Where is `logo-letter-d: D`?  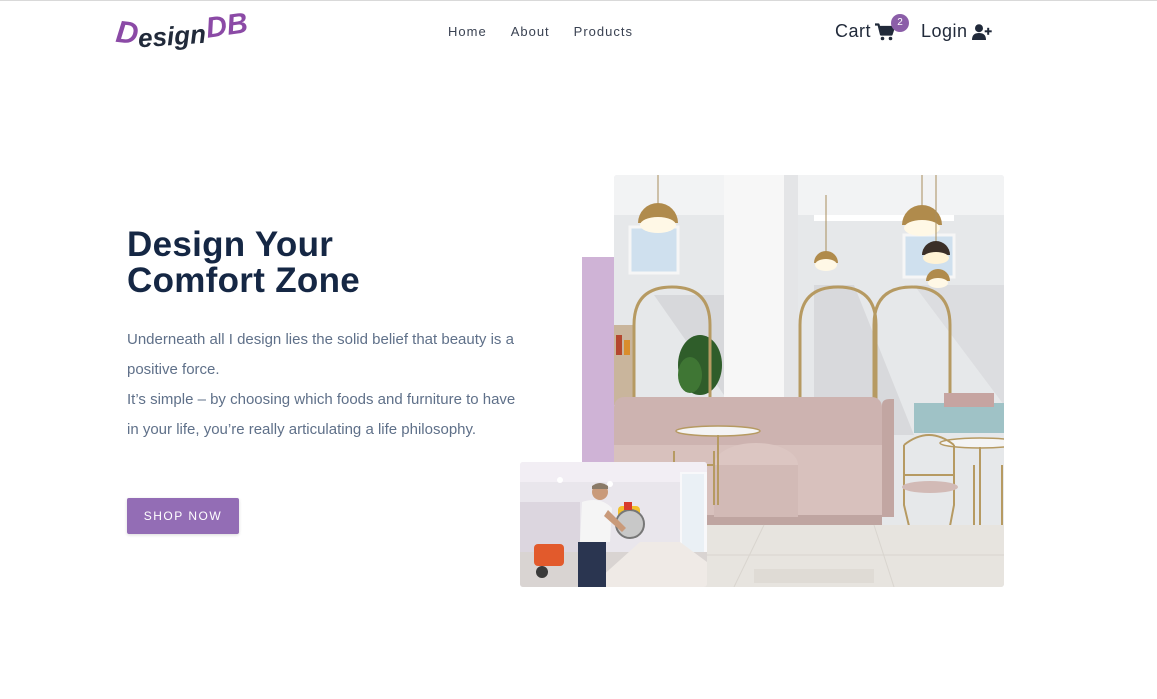 logo-letter-d: D is located at coordinates (127, 32).